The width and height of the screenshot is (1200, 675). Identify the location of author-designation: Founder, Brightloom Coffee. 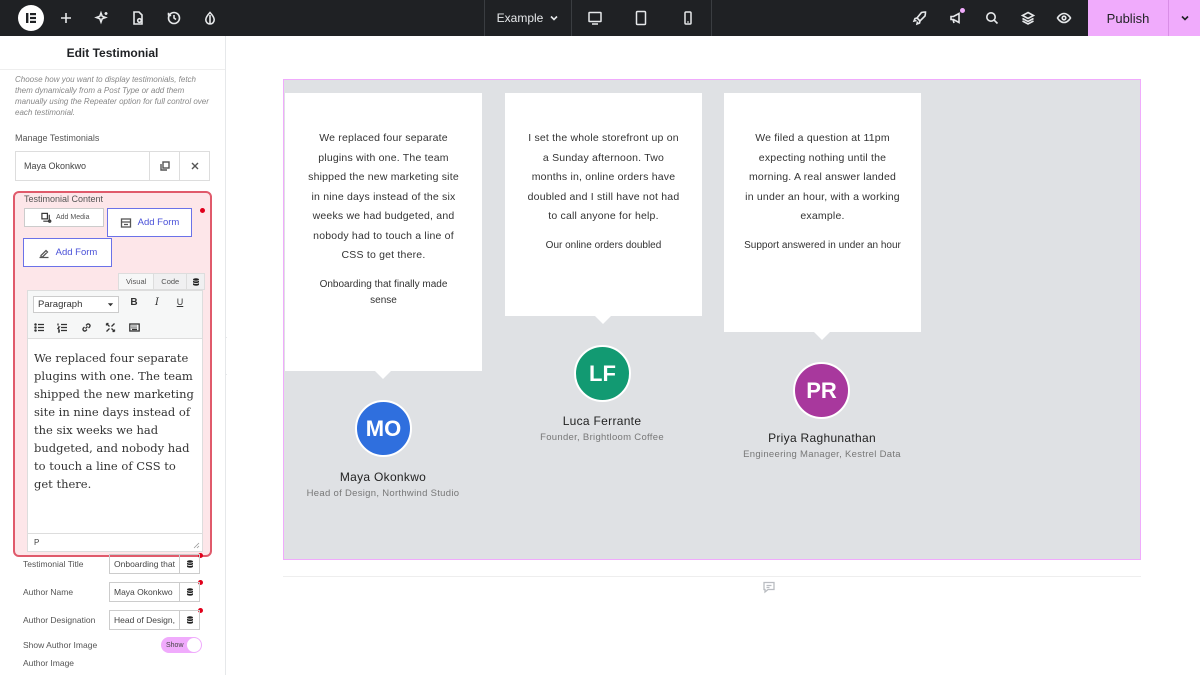
(602, 437).